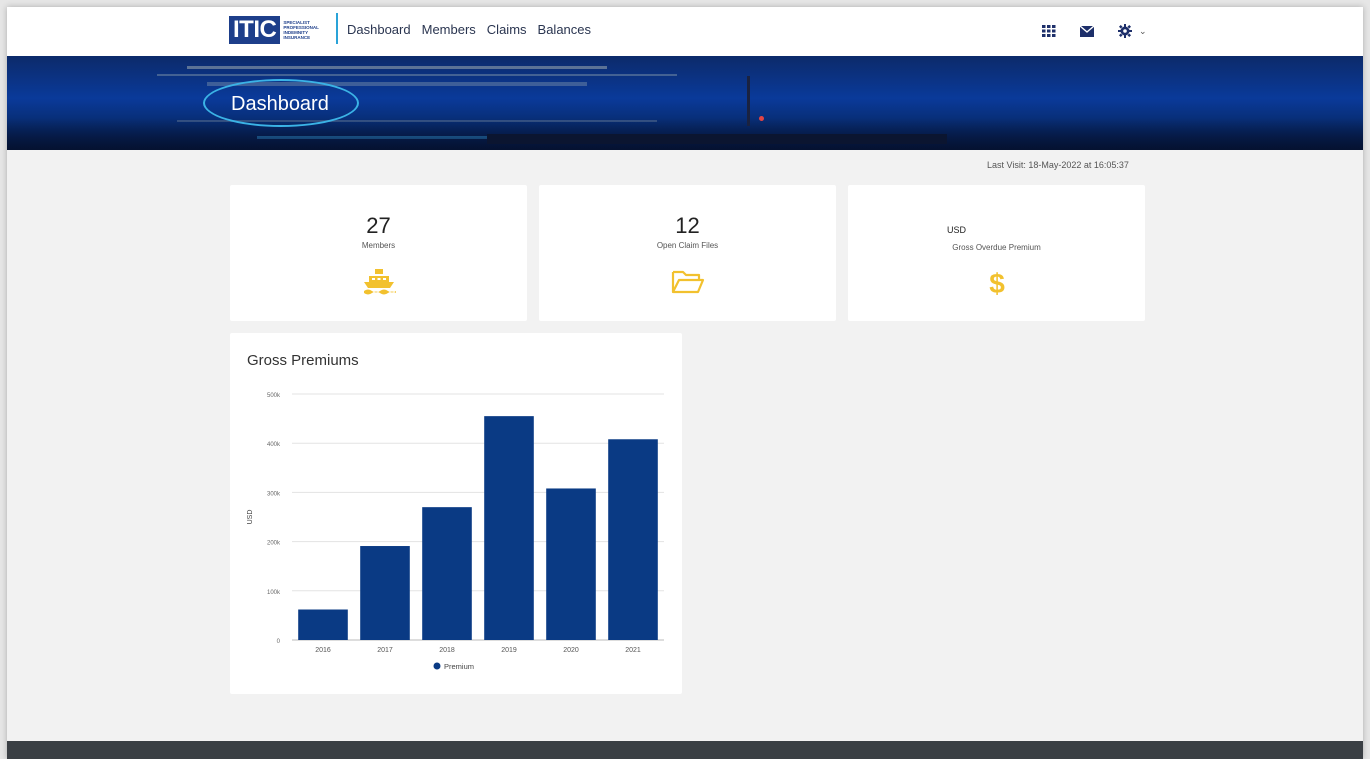 The height and width of the screenshot is (759, 1370). What do you see at coordinates (274, 445) in the screenshot?
I see `y-tick-label: 400k` at bounding box center [274, 445].